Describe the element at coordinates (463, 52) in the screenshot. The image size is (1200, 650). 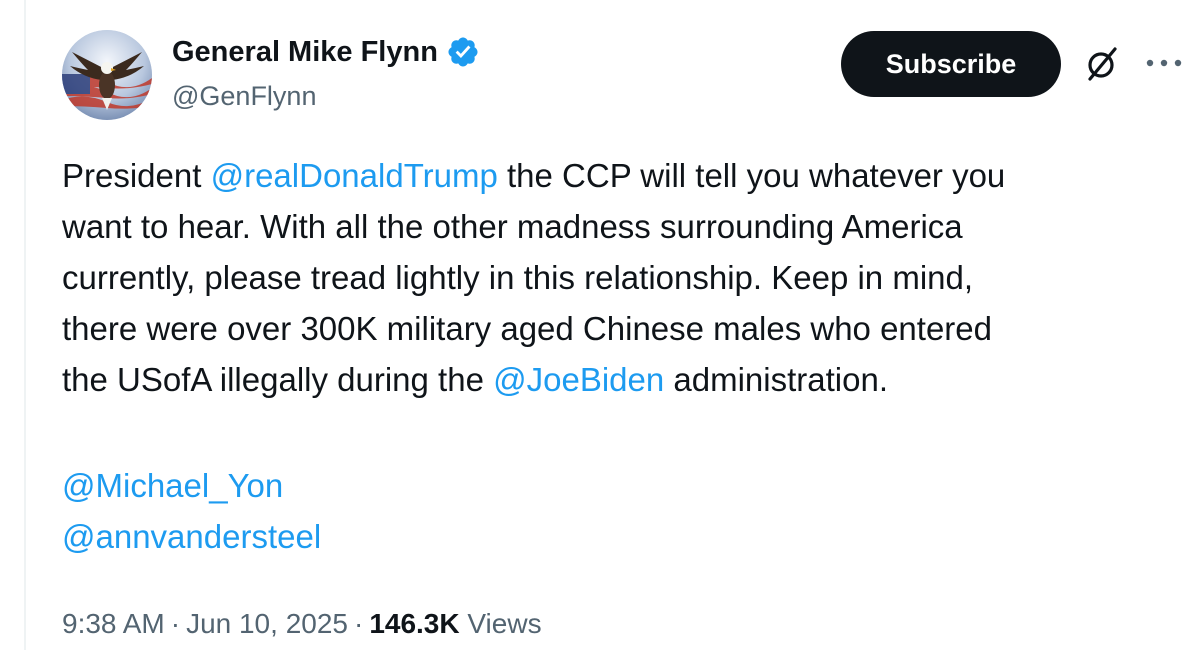
I see `verified-badge-icon` at that location.